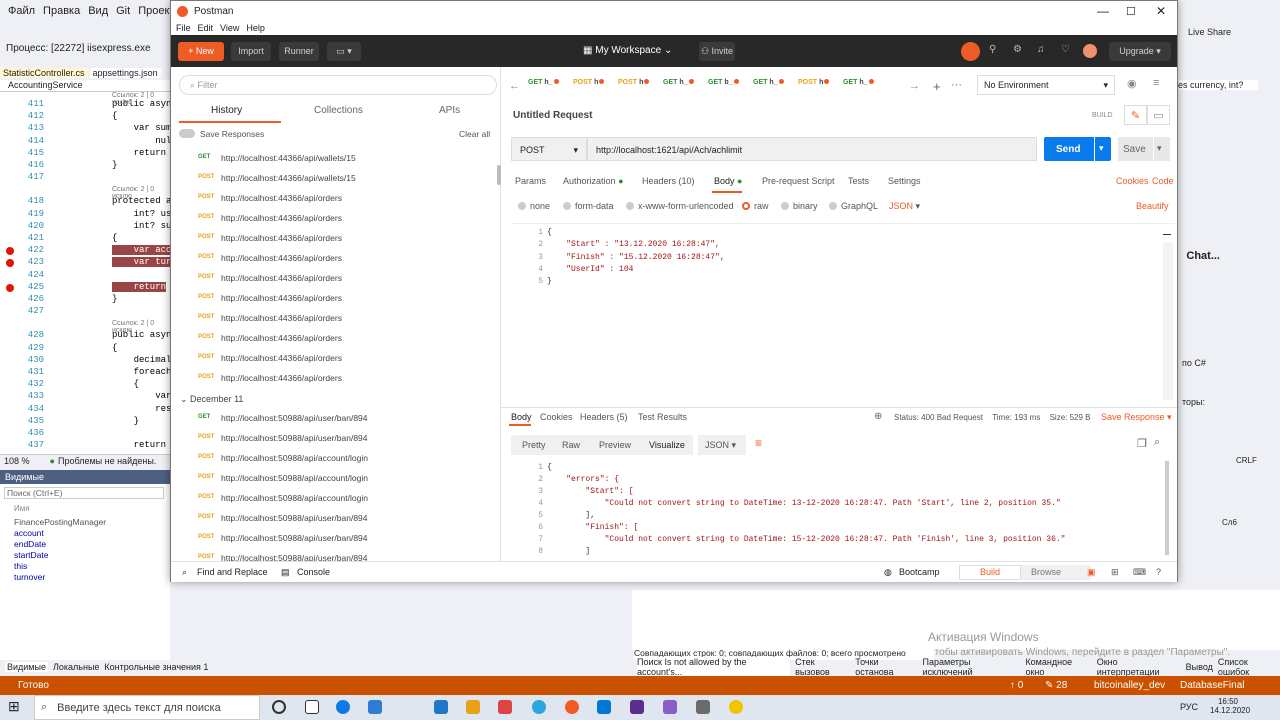  Describe the element at coordinates (147, 707) in the screenshot. I see `taskbar-search: ⌕ Введите здесь текст для поиска` at that location.